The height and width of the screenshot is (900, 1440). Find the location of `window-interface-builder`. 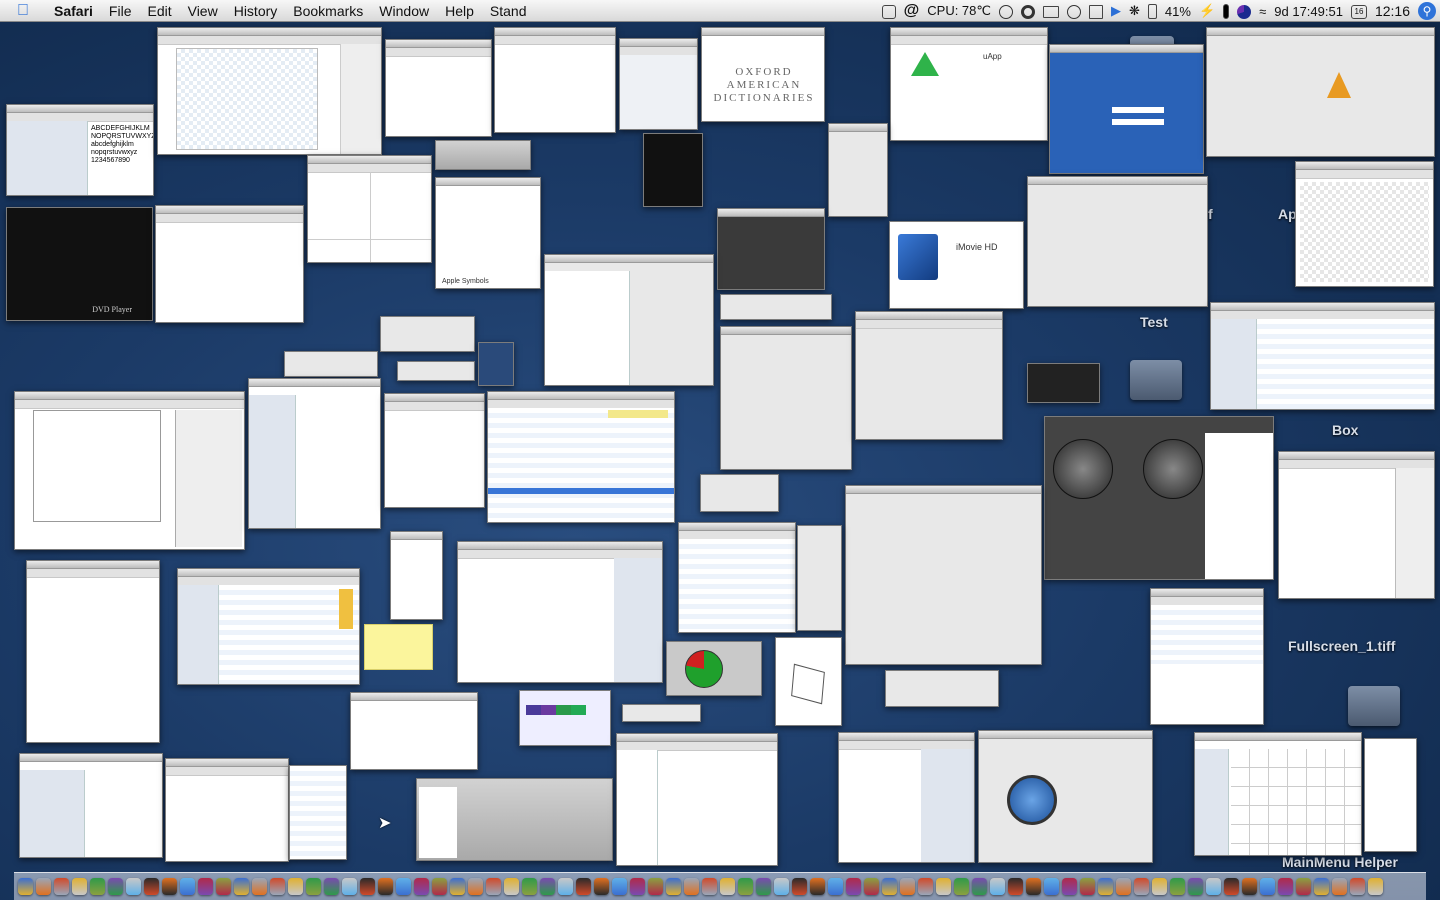

window-interface-builder is located at coordinates (129, 470).